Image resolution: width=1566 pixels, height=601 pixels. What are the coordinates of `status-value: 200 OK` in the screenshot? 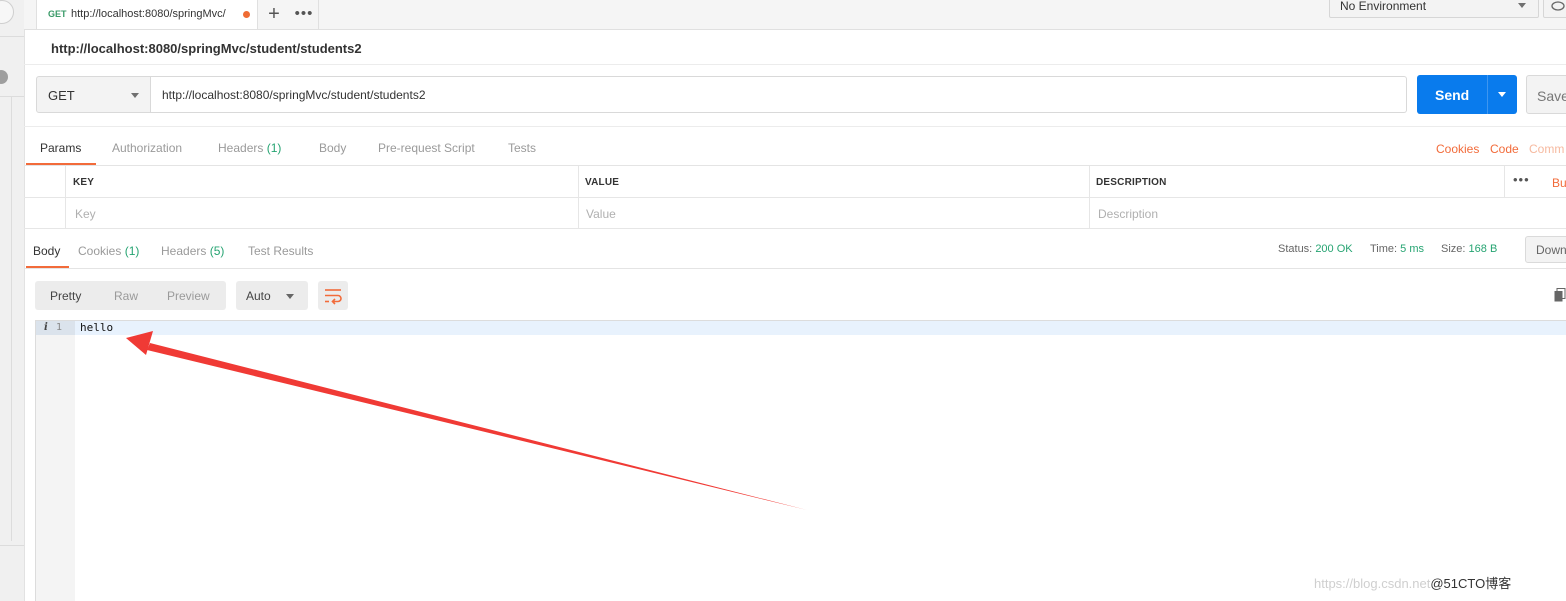 It's located at (1334, 249).